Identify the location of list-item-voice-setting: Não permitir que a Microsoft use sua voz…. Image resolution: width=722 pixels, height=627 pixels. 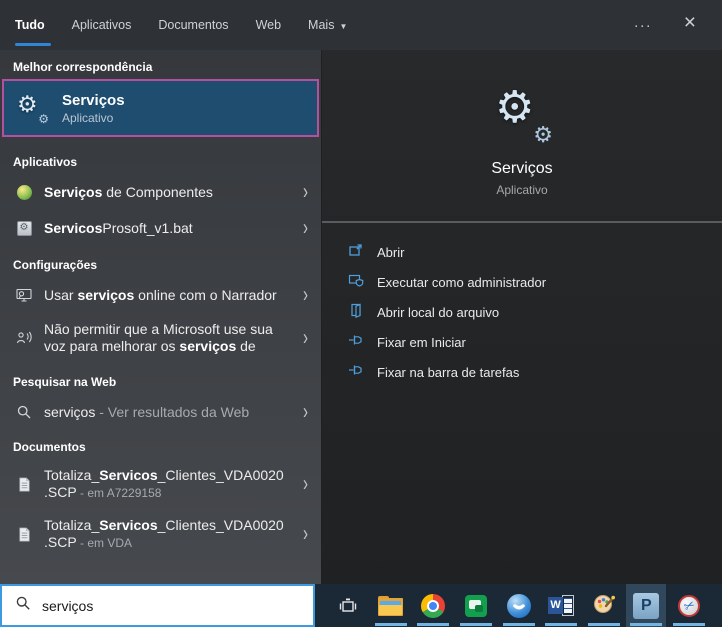
(160, 338).